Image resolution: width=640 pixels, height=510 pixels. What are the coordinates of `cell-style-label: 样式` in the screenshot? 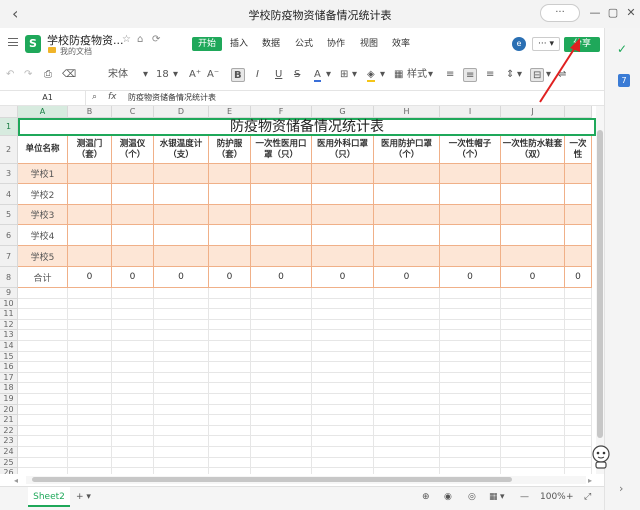 It's located at (417, 75).